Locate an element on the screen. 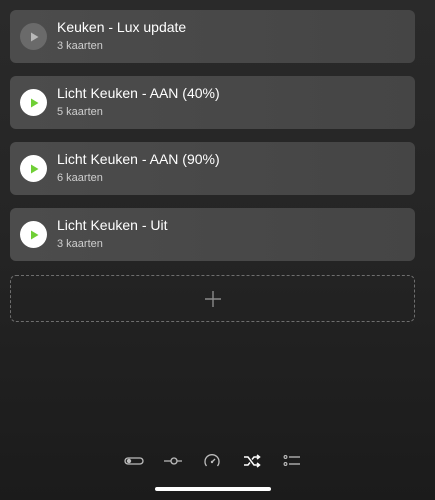 The image size is (435, 500). flow-title: Licht Keuken - Uit is located at coordinates (112, 225).